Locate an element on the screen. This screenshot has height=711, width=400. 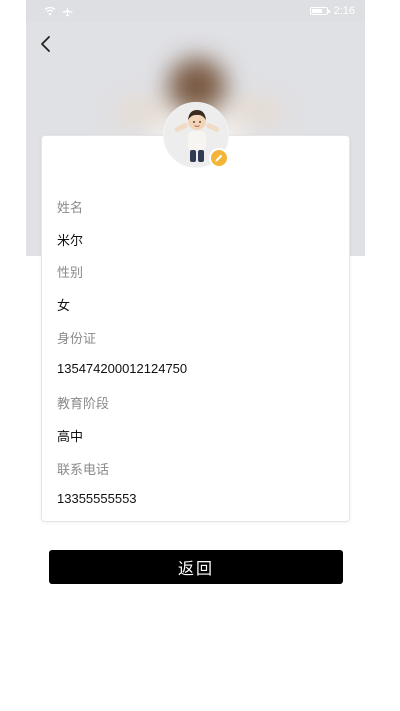
return-button: 返回 is located at coordinates (196, 567).